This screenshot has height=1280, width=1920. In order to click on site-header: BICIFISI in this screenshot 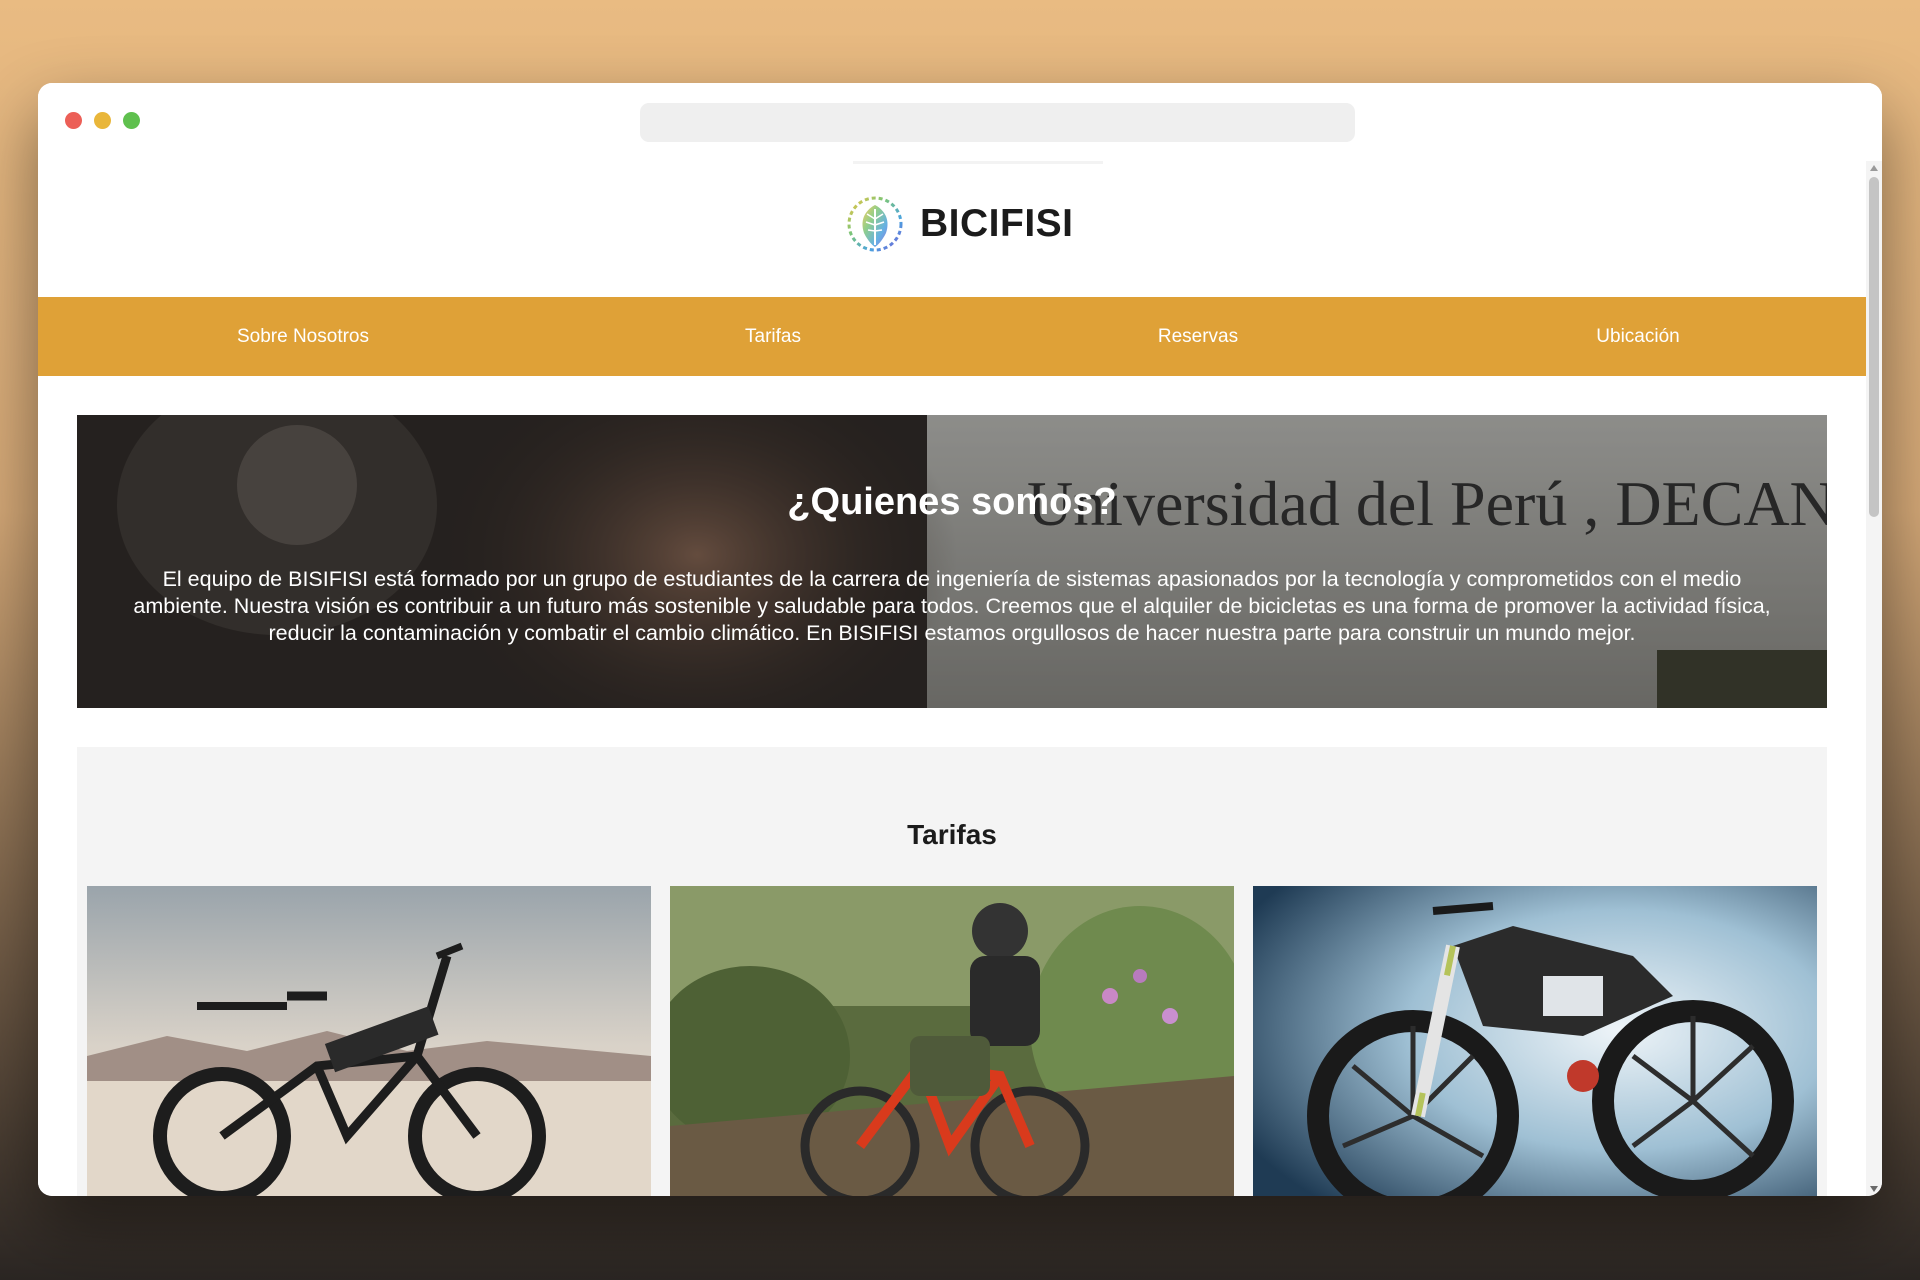, I will do `click(952, 229)`.